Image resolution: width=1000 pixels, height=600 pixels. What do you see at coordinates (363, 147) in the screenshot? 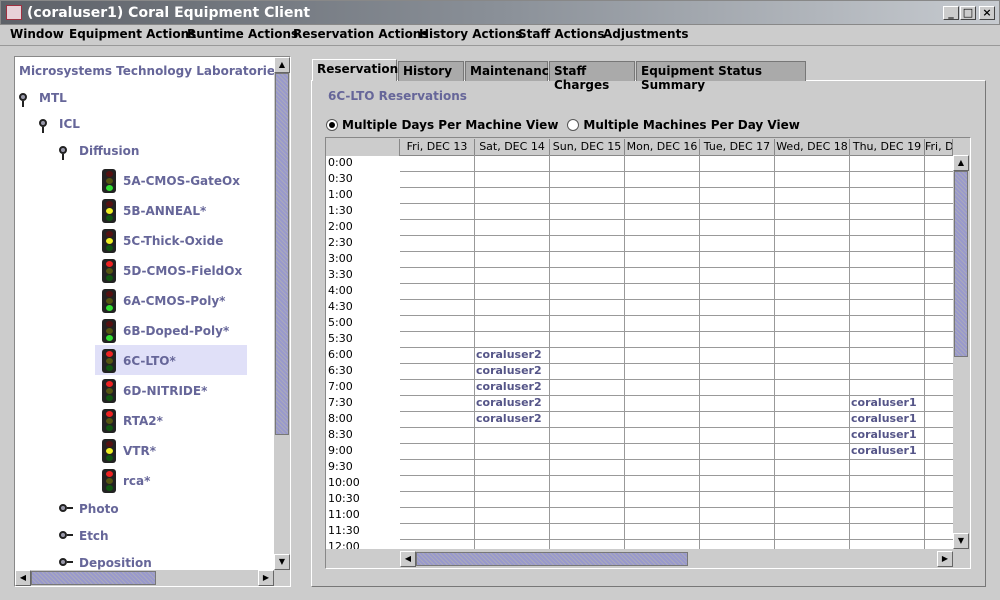
I see `corner-header` at bounding box center [363, 147].